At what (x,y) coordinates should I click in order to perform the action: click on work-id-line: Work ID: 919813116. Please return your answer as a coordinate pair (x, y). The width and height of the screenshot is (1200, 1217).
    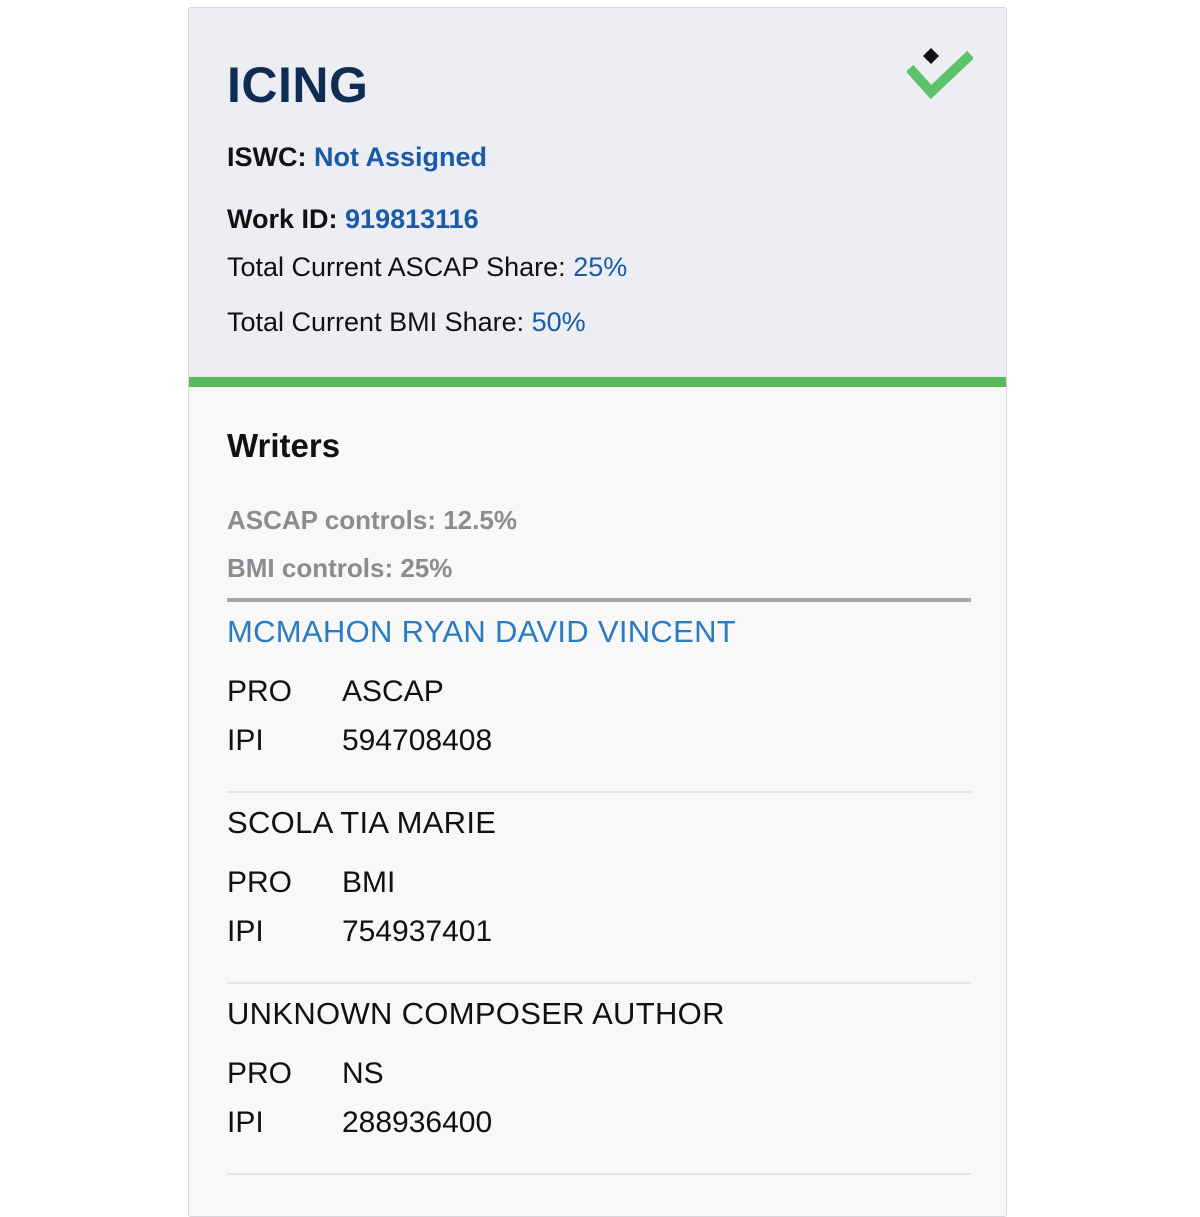
    Looking at the image, I should click on (353, 219).